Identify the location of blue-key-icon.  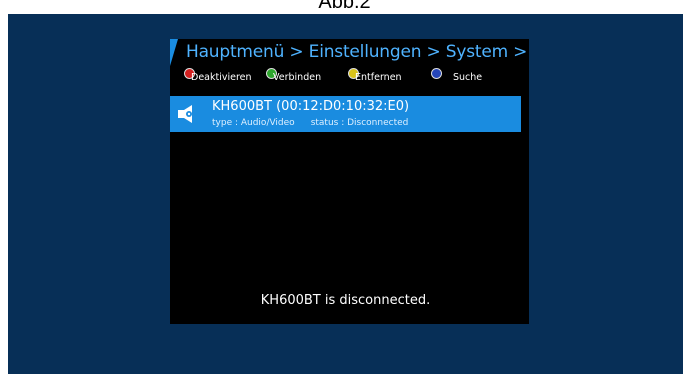
(436, 73).